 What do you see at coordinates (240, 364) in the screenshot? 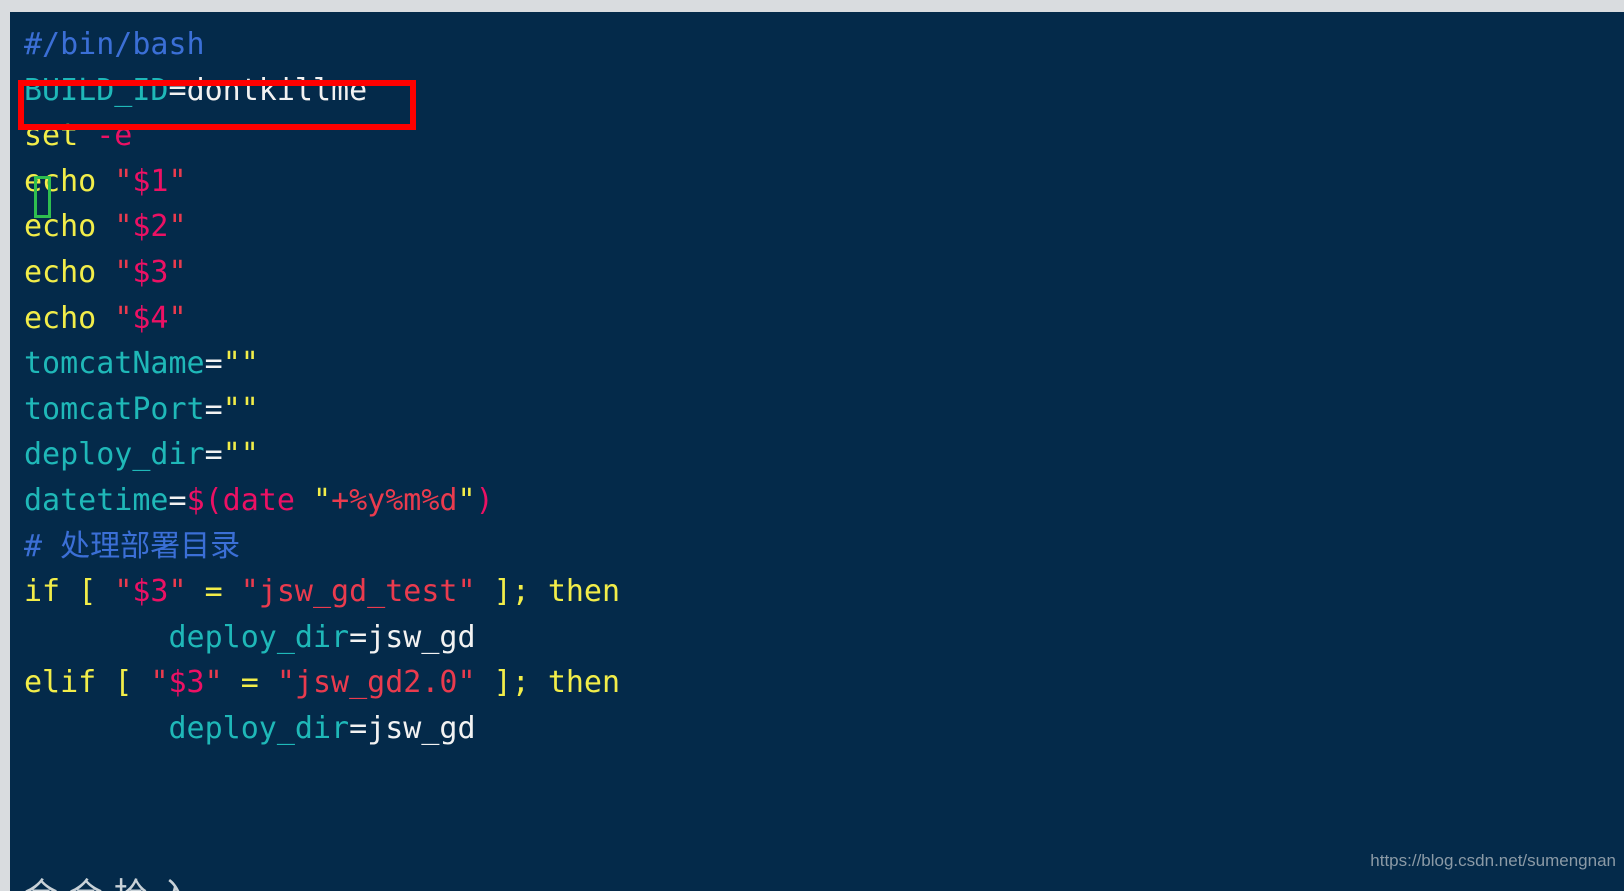
I see `code-token: ""` at bounding box center [240, 364].